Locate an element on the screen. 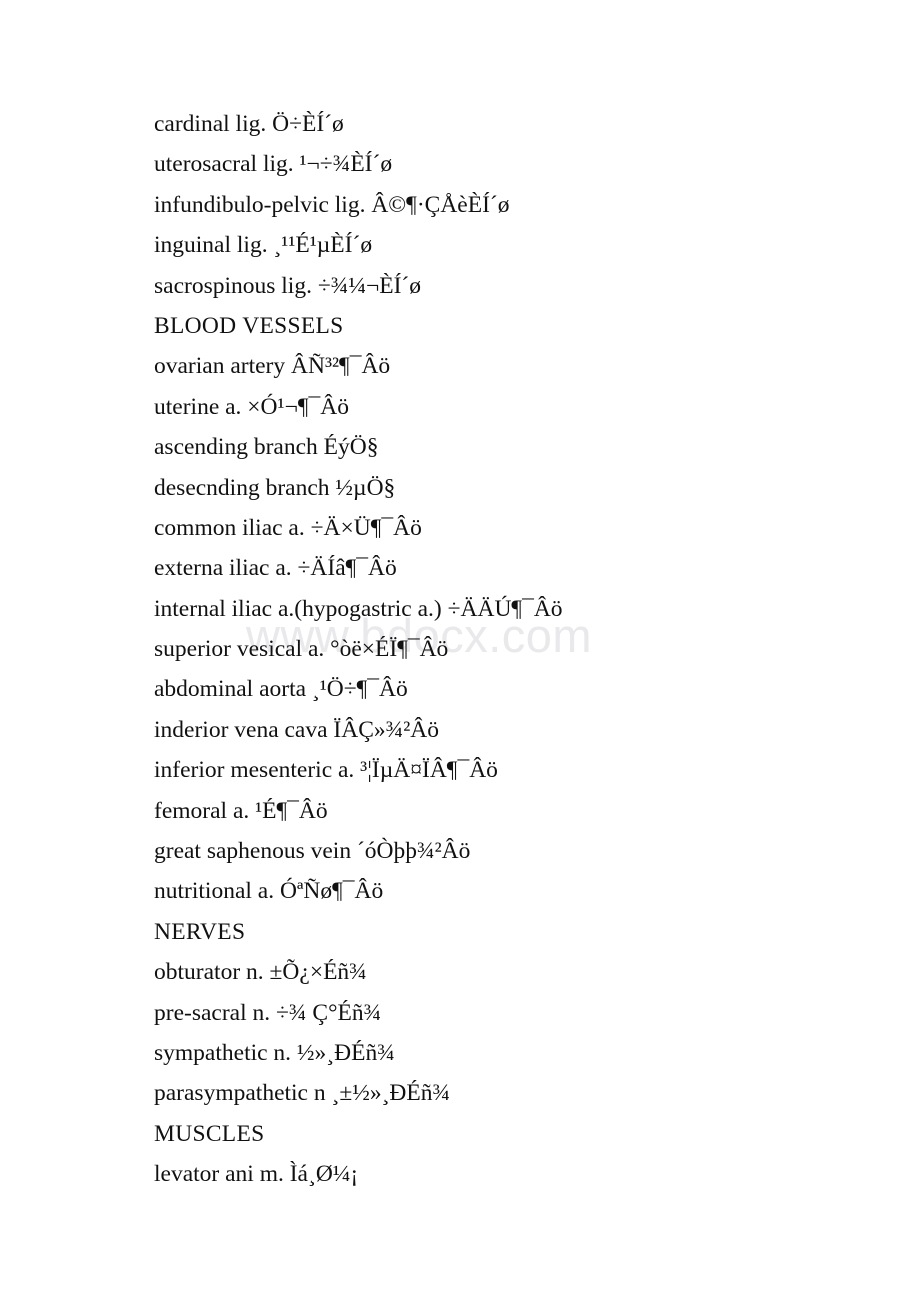 The image size is (920, 1302). glossary-entry-inferior-vena-cava: inderior vena cava ÏÂÇ»¾²Âö is located at coordinates (297, 729).